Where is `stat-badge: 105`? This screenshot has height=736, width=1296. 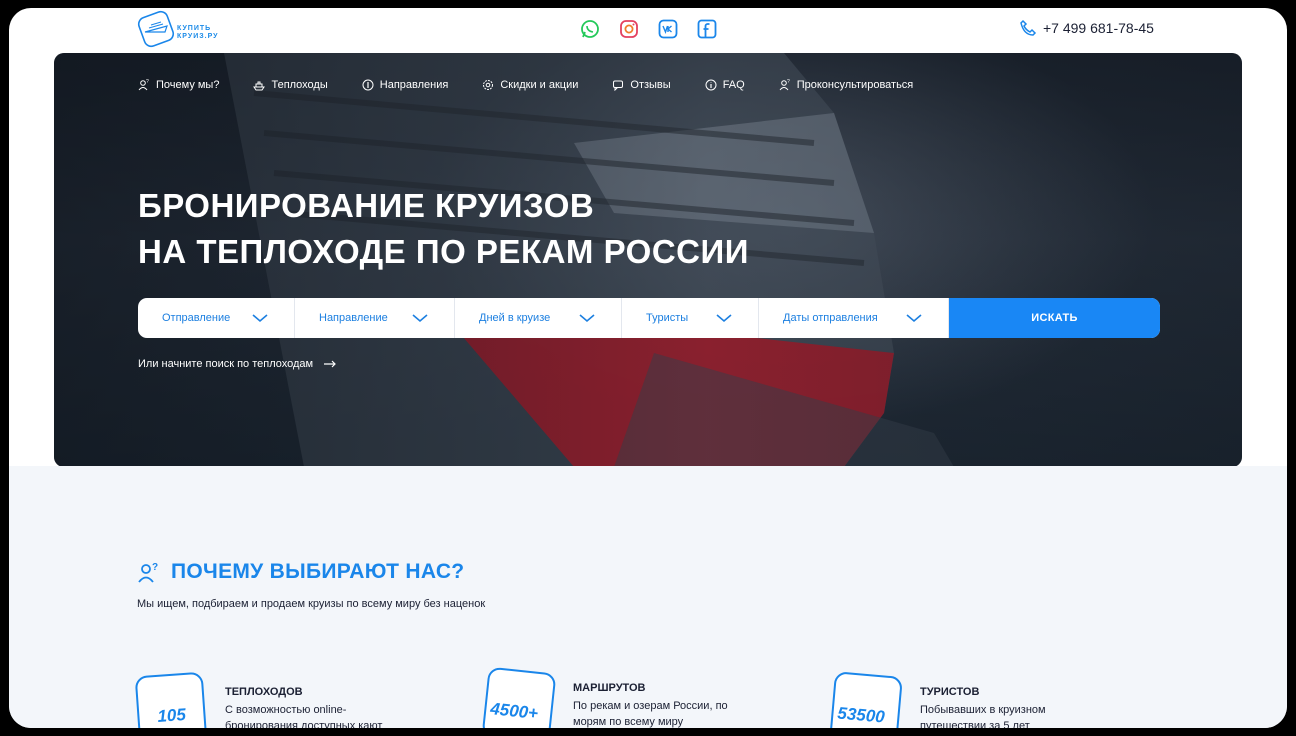 stat-badge: 105 is located at coordinates (171, 699).